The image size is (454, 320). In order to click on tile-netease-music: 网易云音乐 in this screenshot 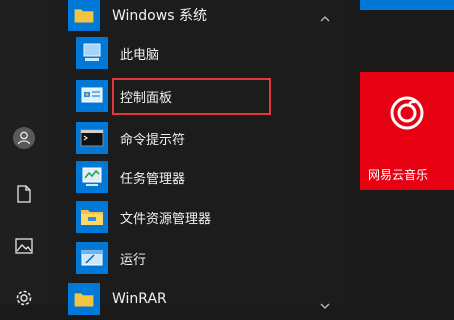, I will do `click(407, 131)`.